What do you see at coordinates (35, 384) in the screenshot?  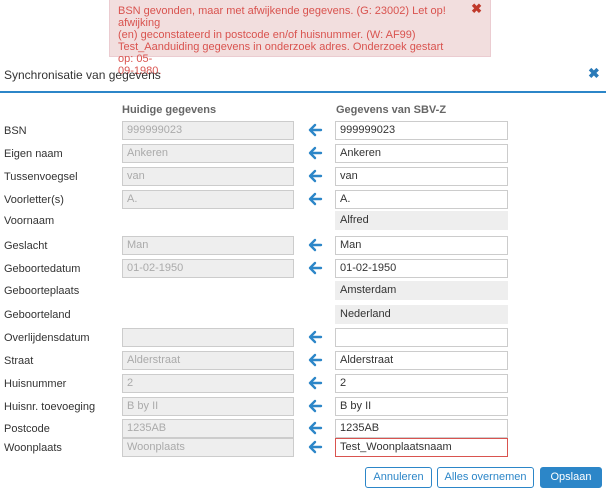 I see `field-label: Huisnummer` at bounding box center [35, 384].